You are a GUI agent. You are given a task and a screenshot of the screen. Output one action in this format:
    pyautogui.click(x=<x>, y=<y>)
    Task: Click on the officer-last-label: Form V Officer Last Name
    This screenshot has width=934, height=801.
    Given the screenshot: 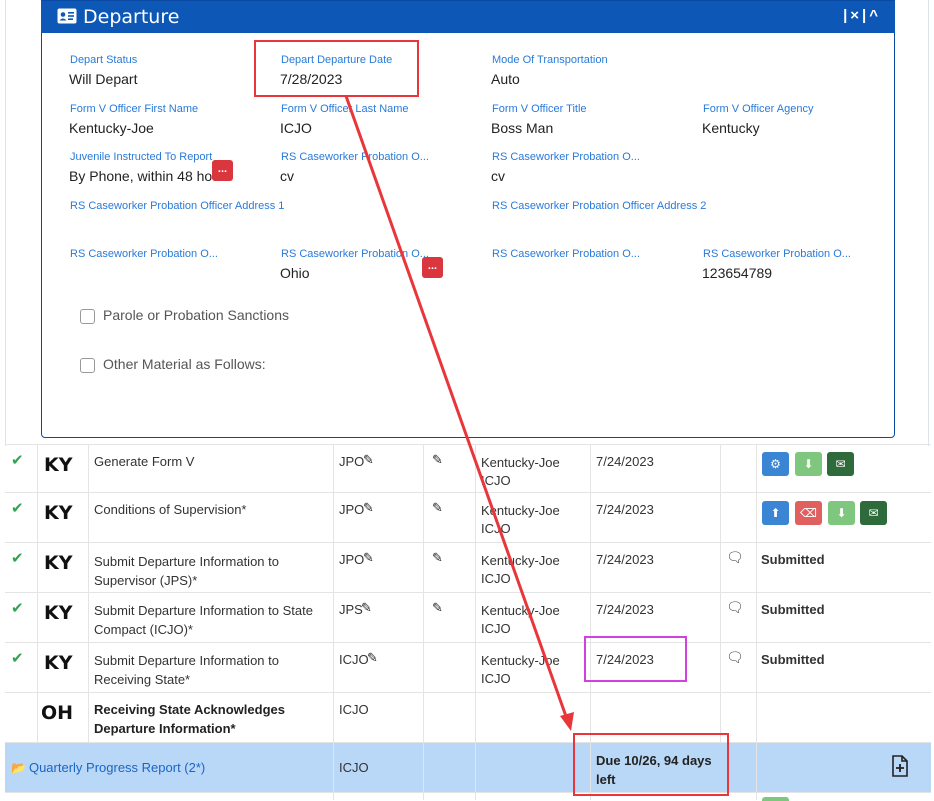 What is the action you would take?
    pyautogui.click(x=345, y=109)
    